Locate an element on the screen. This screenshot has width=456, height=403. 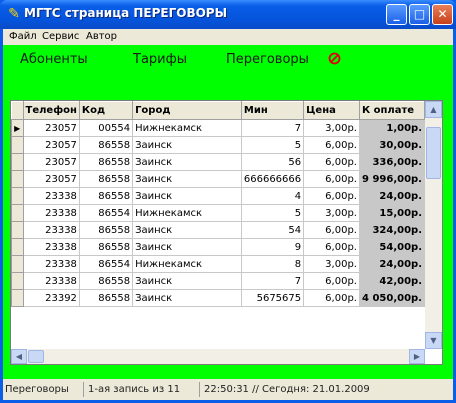
cell-total: 9 996,00р. is located at coordinates (391, 179).